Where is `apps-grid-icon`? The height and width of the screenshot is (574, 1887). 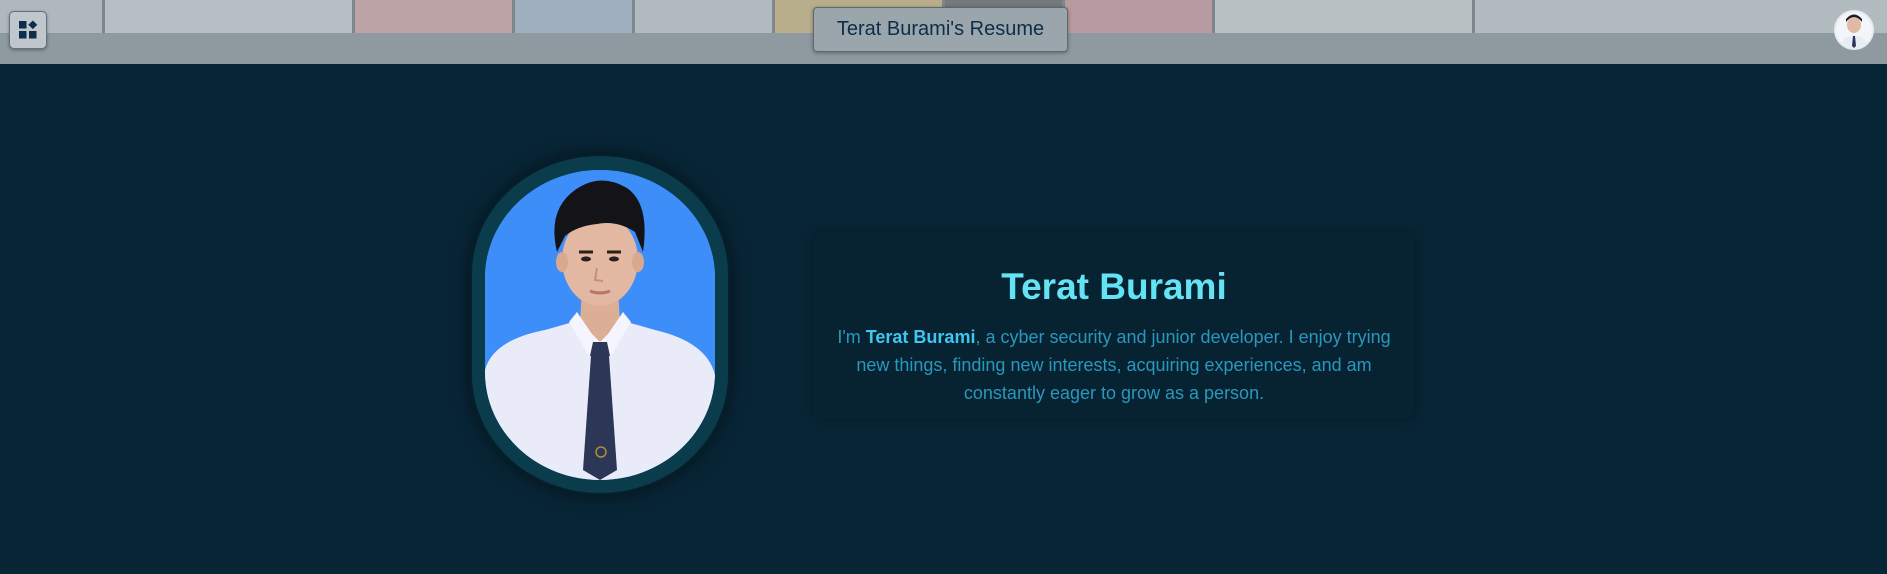 apps-grid-icon is located at coordinates (28, 29).